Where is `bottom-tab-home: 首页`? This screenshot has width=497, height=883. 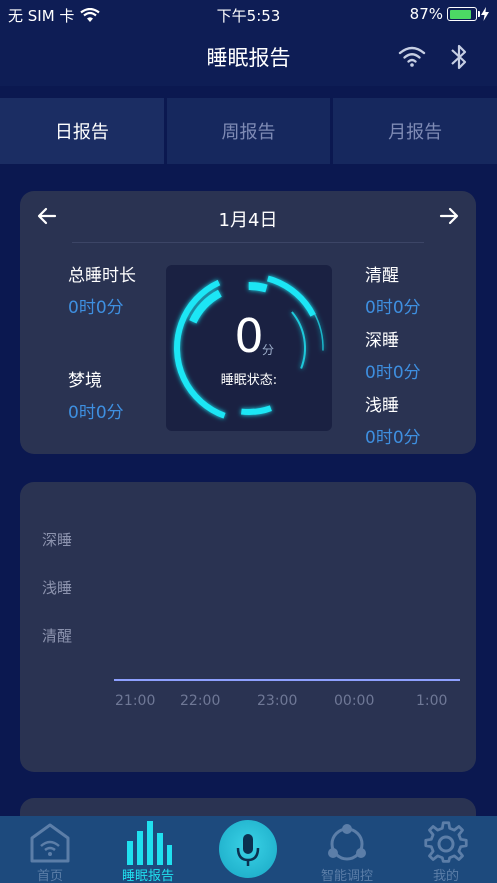 bottom-tab-home: 首页 is located at coordinates (50, 849).